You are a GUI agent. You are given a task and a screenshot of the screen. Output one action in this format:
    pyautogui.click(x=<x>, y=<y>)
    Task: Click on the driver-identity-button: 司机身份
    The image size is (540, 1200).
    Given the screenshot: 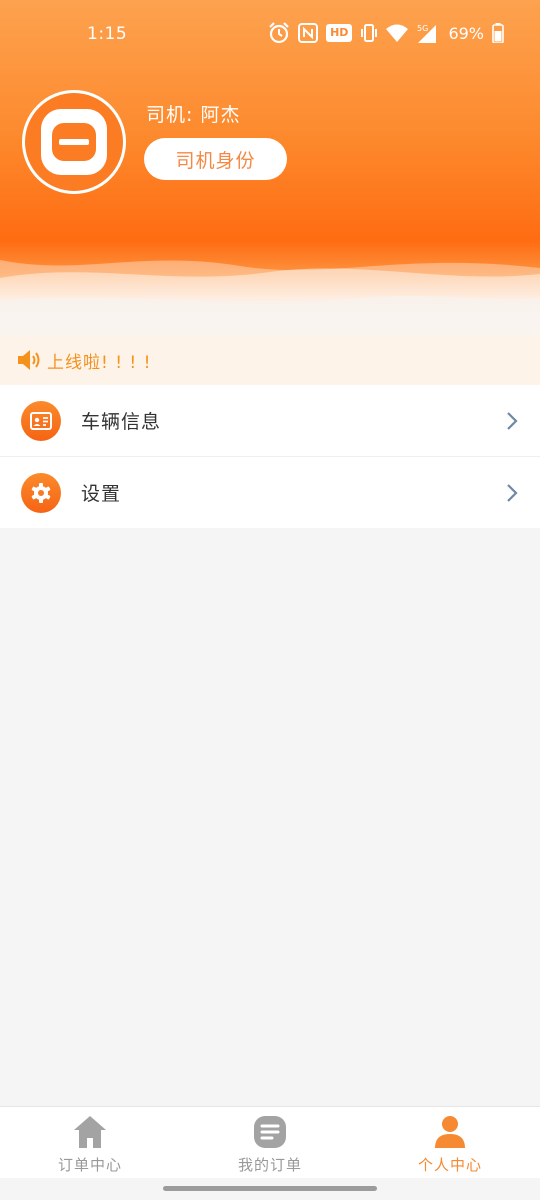 What is the action you would take?
    pyautogui.click(x=215, y=159)
    